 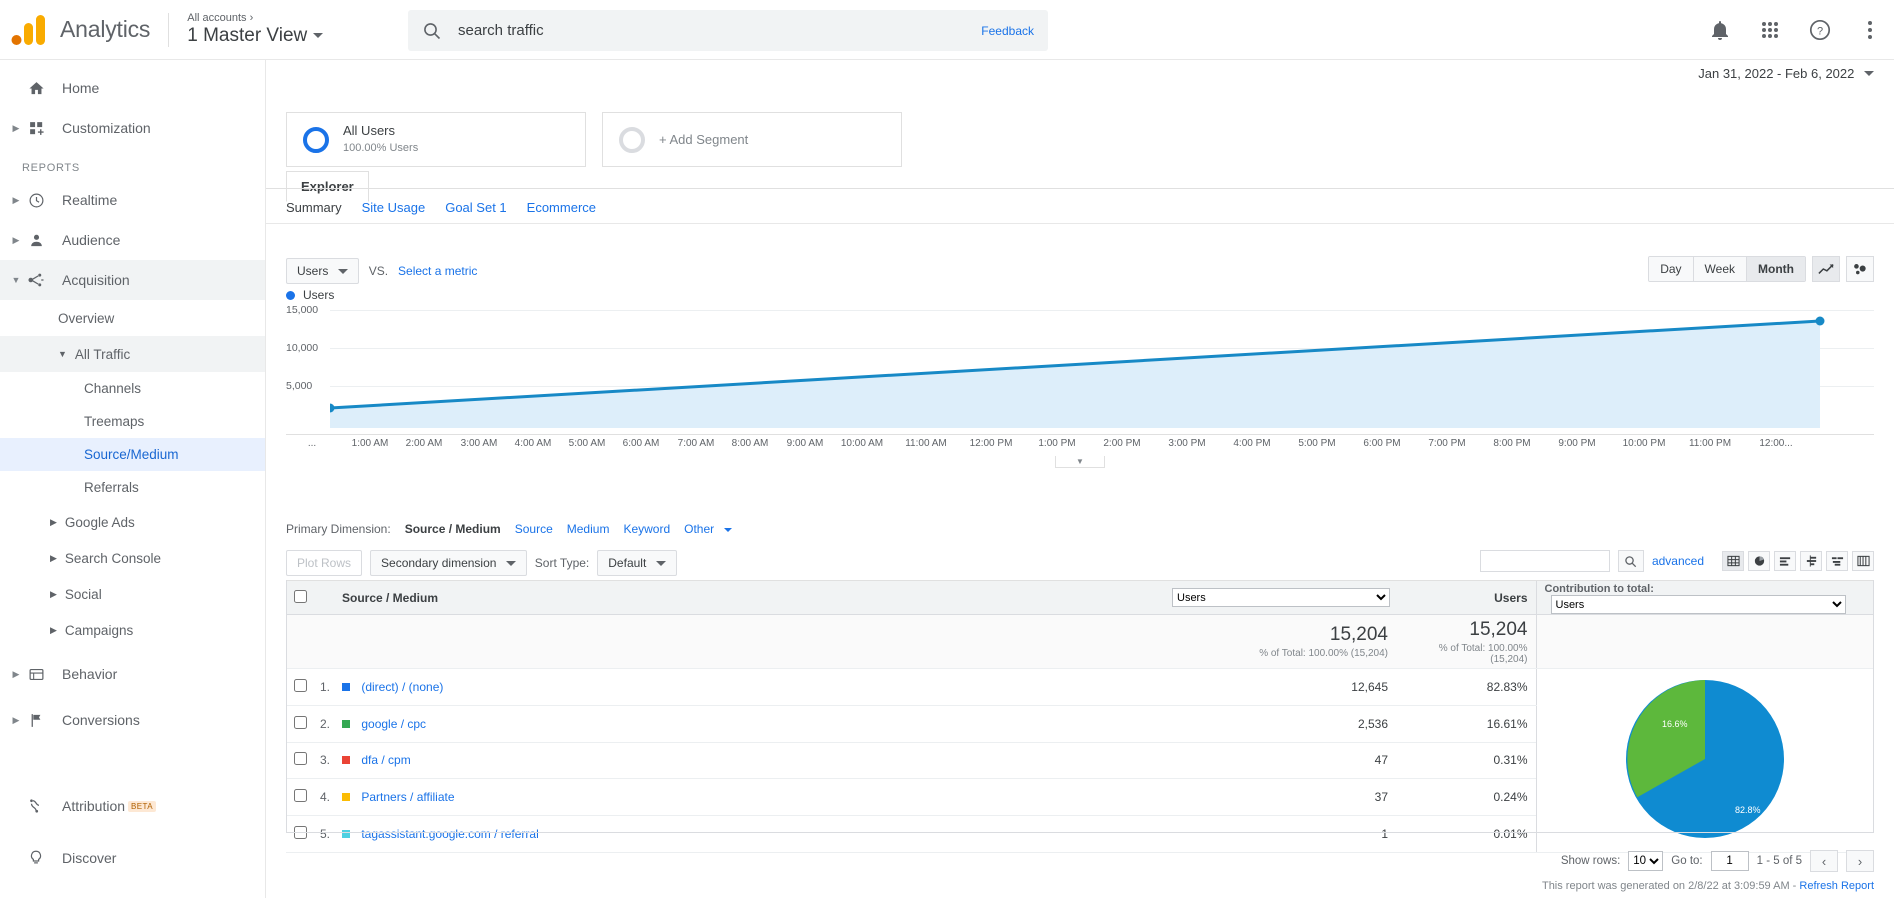 I want to click on sidebar-item-treemaps: Treemaps, so click(x=132, y=421).